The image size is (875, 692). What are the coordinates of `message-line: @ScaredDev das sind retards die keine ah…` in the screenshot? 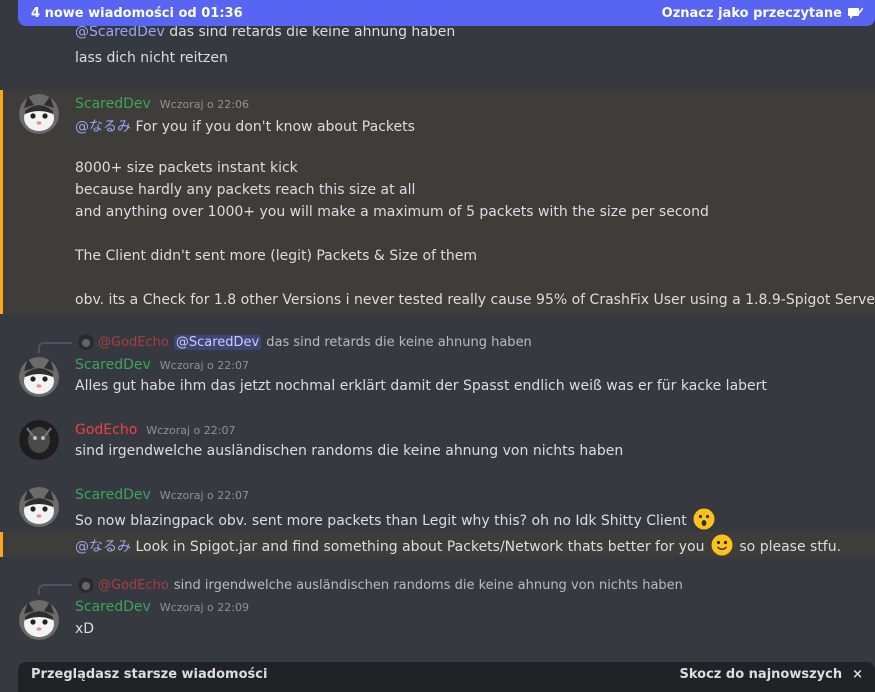 It's located at (265, 32).